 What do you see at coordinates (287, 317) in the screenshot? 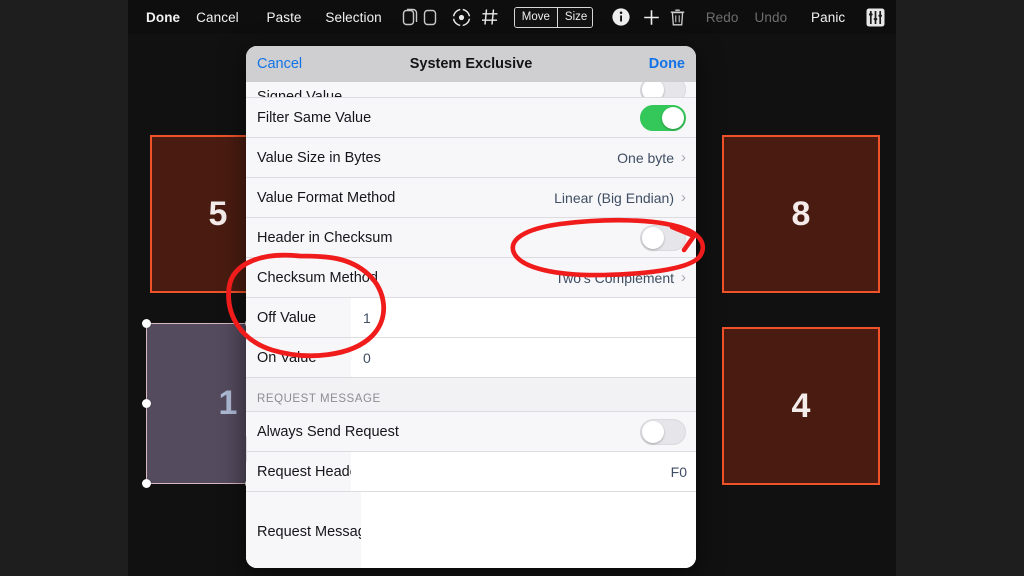
I see `row-label: Off Value` at bounding box center [287, 317].